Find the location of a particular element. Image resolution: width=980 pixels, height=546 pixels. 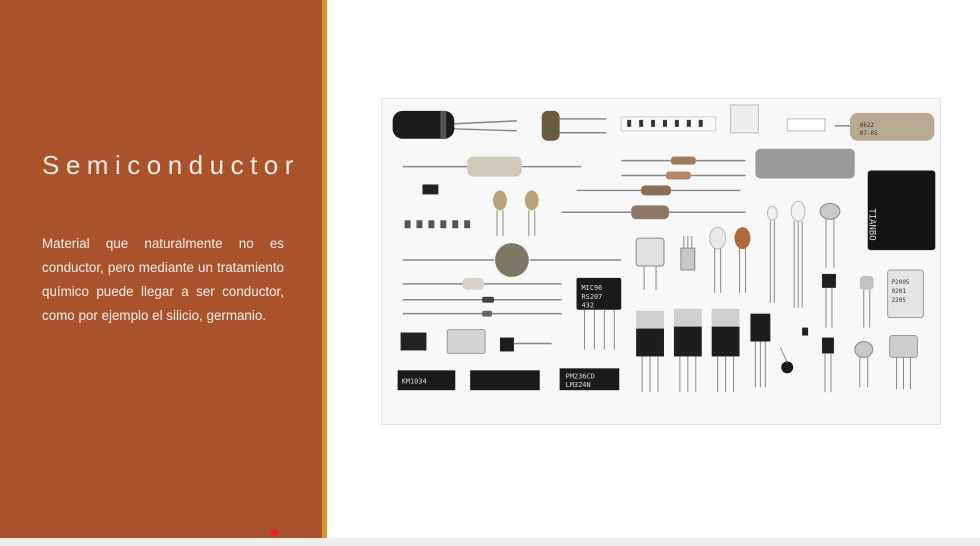

electrolytic-capacitor is located at coordinates (454, 124).